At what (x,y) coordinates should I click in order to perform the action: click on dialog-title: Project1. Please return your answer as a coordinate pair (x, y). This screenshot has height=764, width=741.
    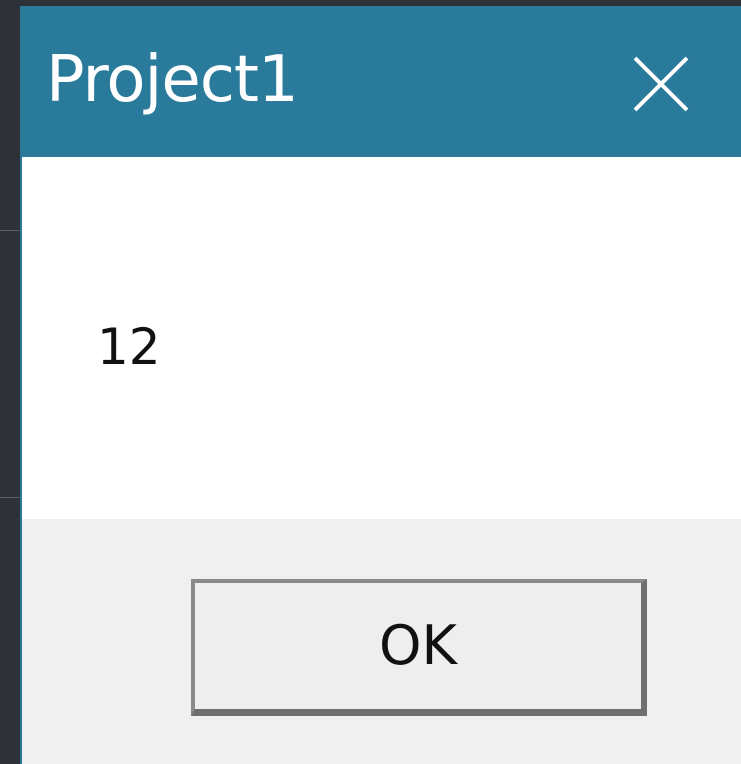
    Looking at the image, I should click on (172, 80).